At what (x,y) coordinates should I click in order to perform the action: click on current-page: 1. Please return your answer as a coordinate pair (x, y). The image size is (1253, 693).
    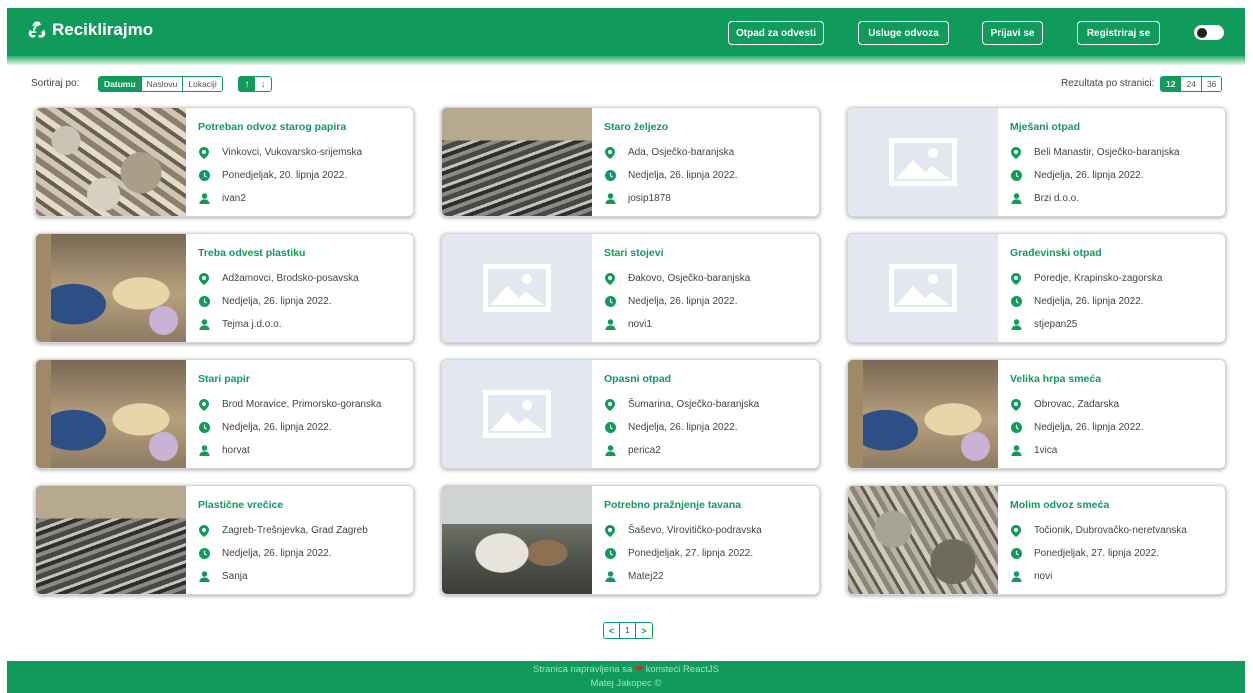
    Looking at the image, I should click on (628, 630).